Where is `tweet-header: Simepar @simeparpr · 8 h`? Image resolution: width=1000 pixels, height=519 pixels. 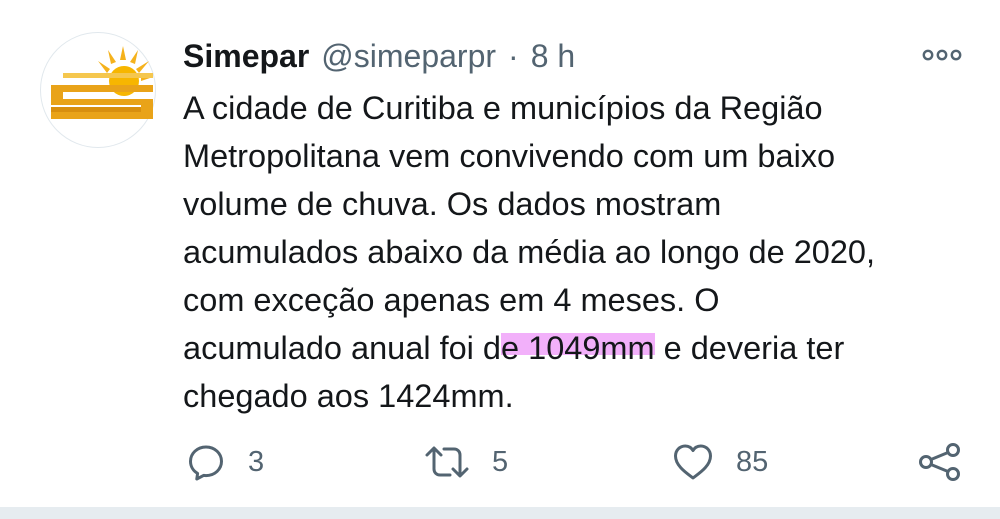
tweet-header: Simepar @simeparpr · 8 h is located at coordinates (379, 56).